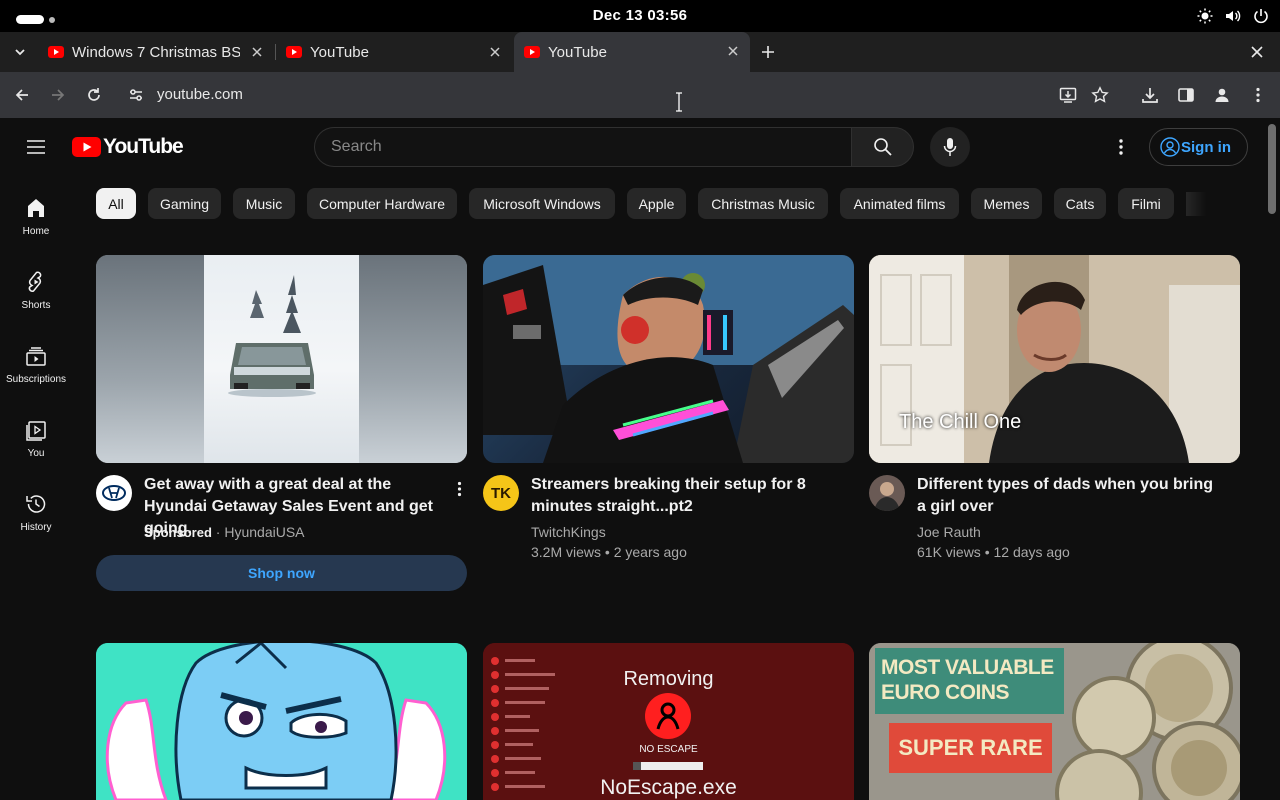  I want to click on chevron-down-icon, so click(20, 52).